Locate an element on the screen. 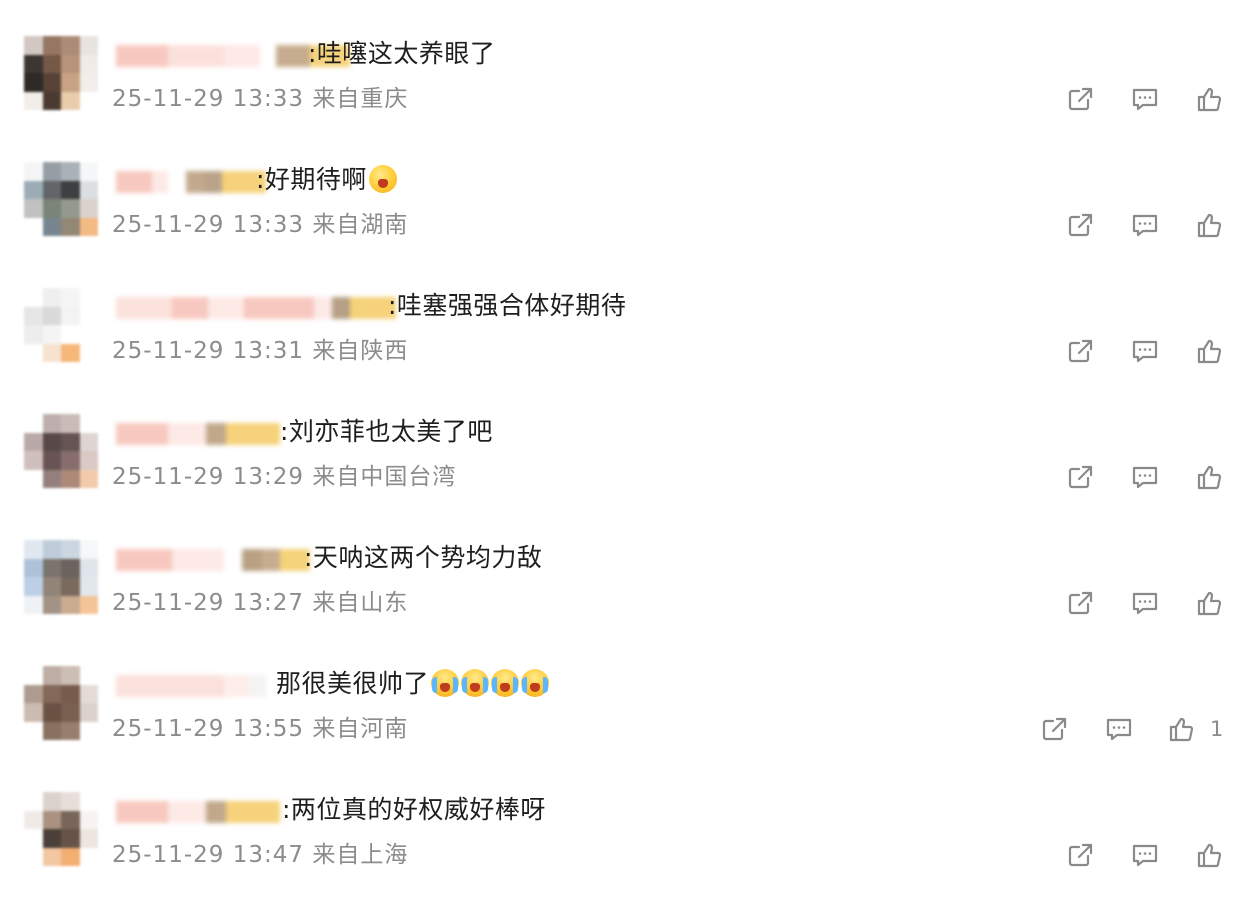  like-count: 1 is located at coordinates (1217, 729).